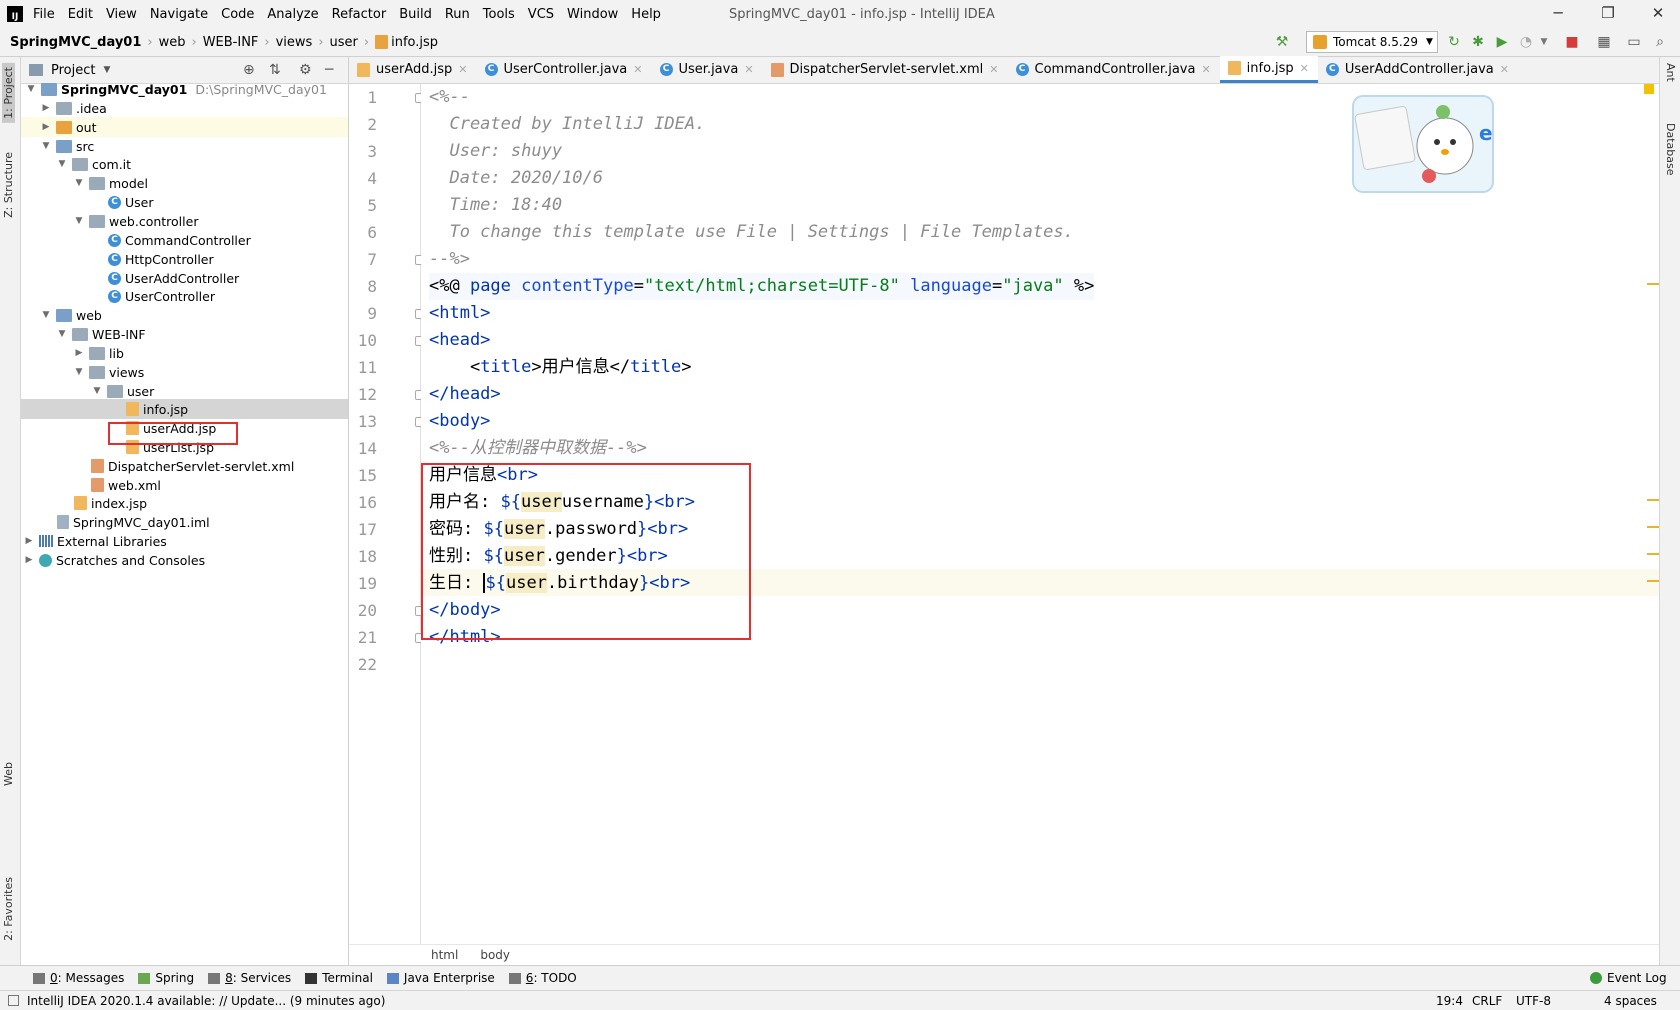 The width and height of the screenshot is (1680, 1010). Describe the element at coordinates (184, 240) in the screenshot. I see `tree-item: C CommandController` at that location.